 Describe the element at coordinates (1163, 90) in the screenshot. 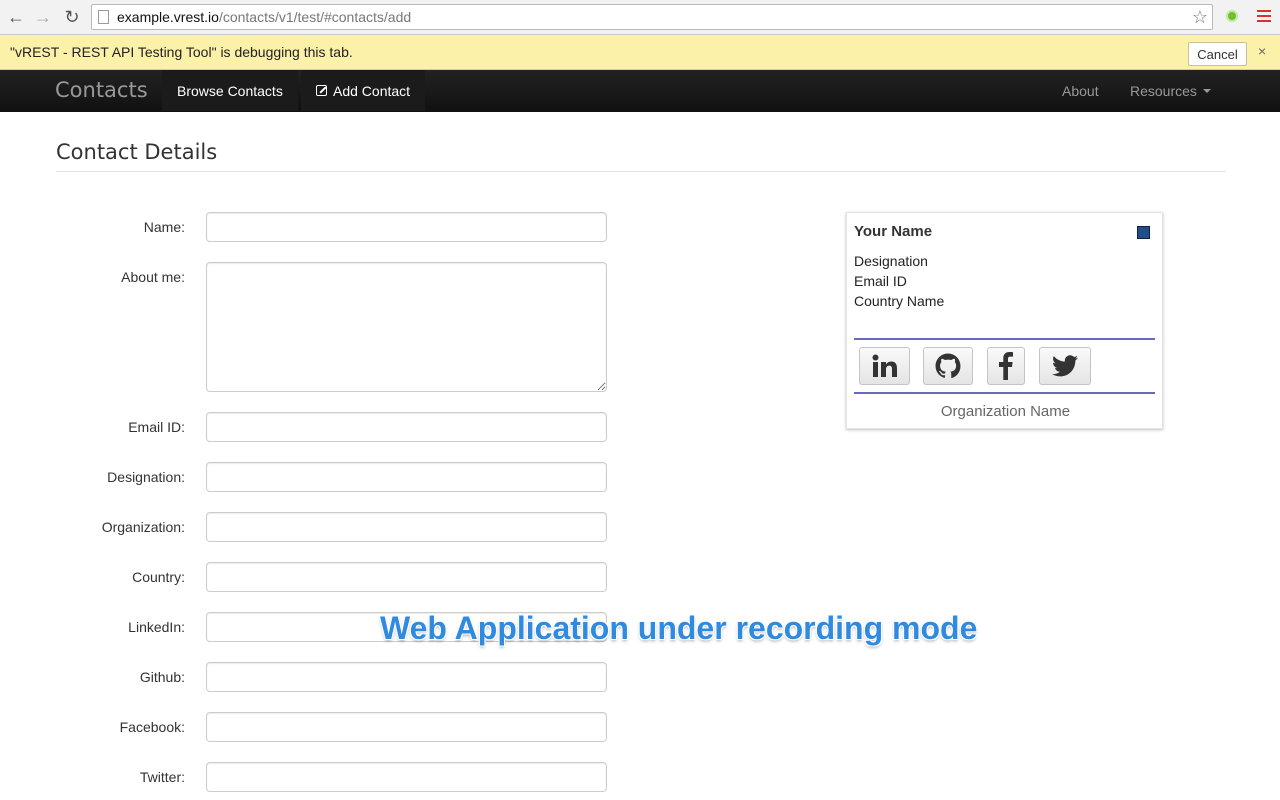

I see `nav-resources-label: Resources` at that location.